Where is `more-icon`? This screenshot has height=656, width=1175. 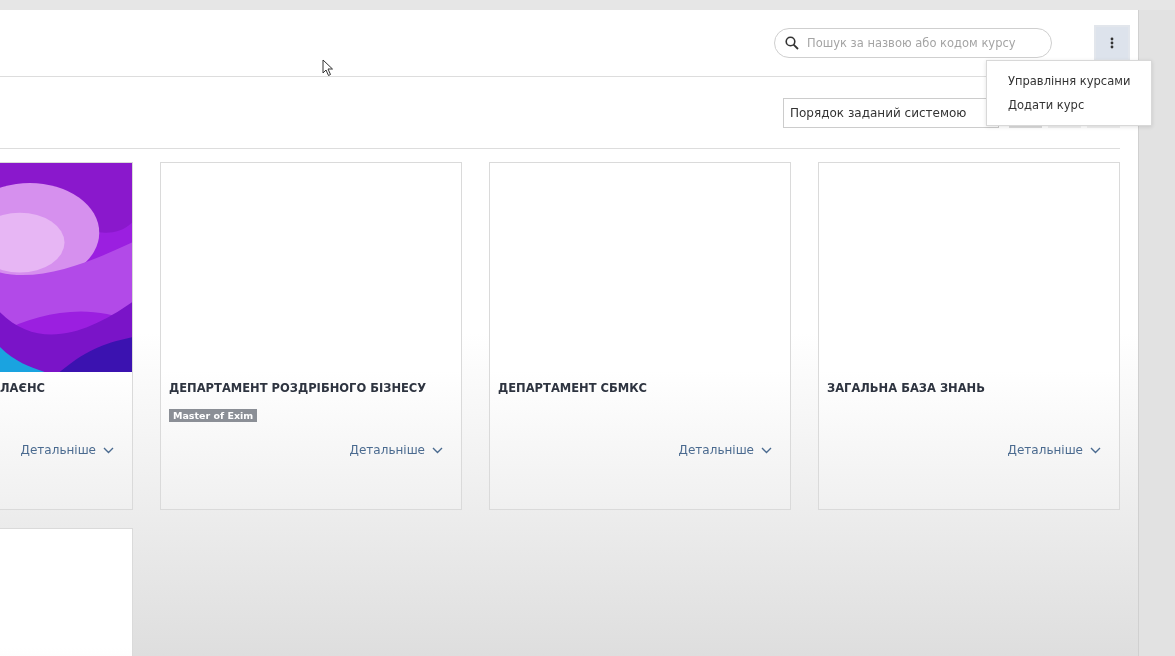 more-icon is located at coordinates (1112, 43).